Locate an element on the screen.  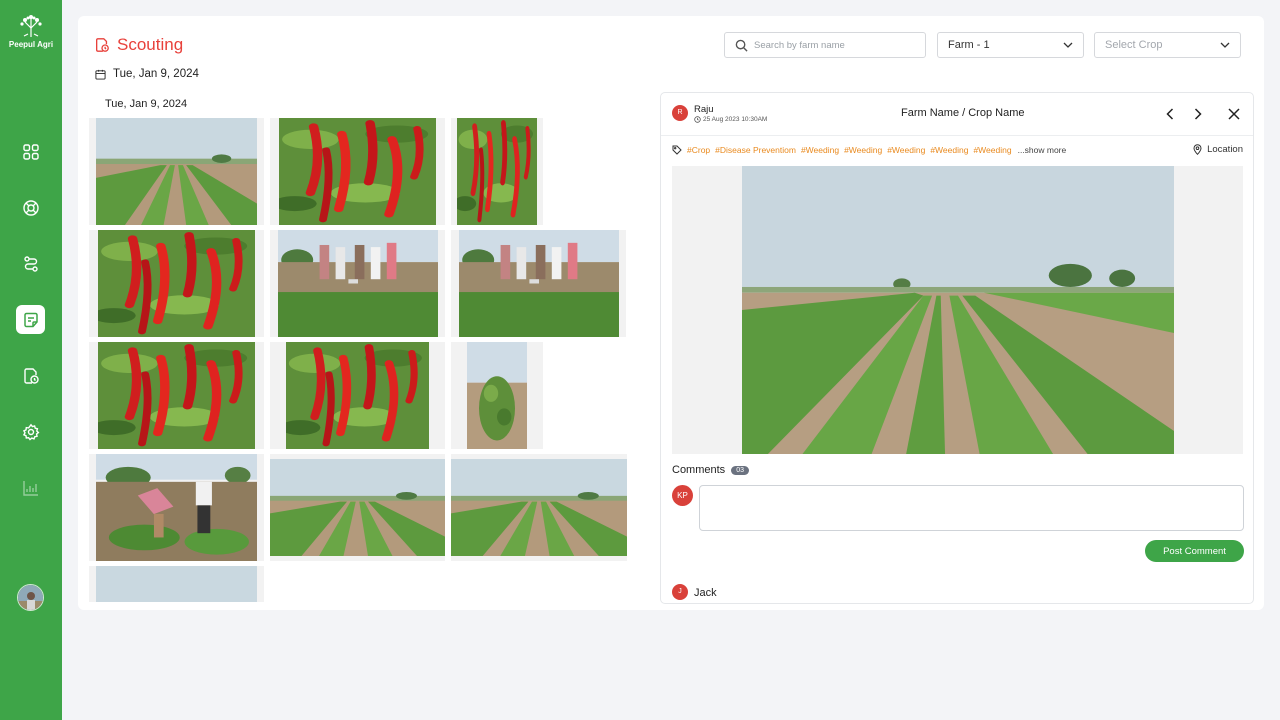
sidebar-item-support is located at coordinates (30, 207).